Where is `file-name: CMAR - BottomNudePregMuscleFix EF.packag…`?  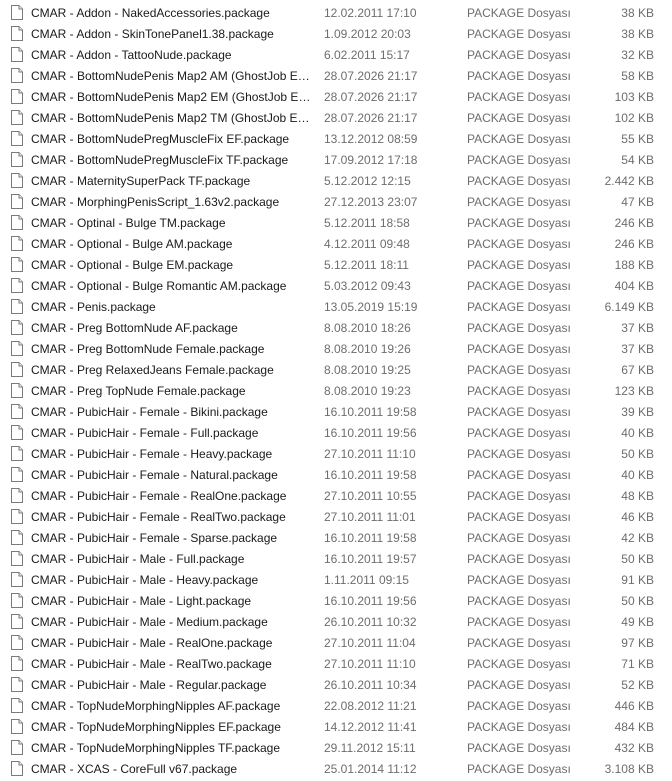
file-name: CMAR - BottomNudePregMuscleFix EF.packag… is located at coordinates (160, 139).